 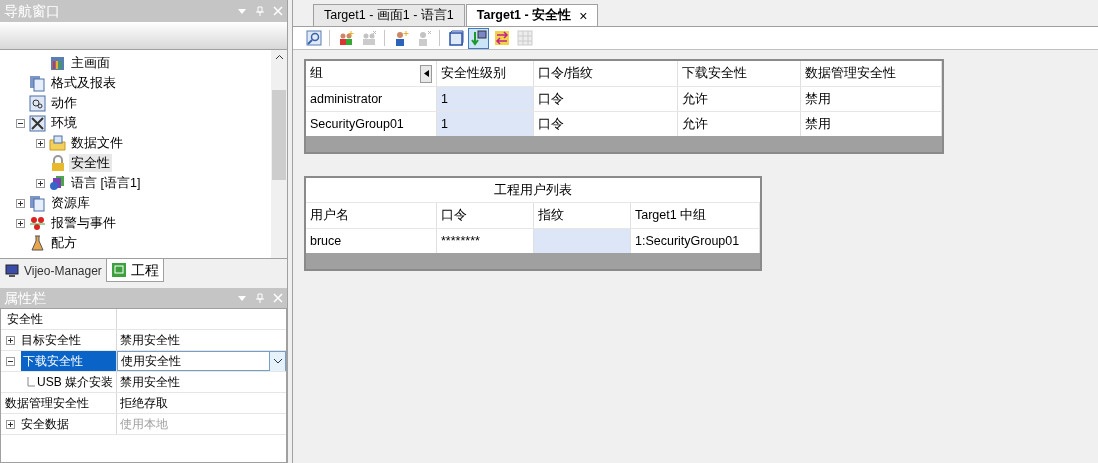 I want to click on property-value: 使用本地, so click(x=144, y=424).